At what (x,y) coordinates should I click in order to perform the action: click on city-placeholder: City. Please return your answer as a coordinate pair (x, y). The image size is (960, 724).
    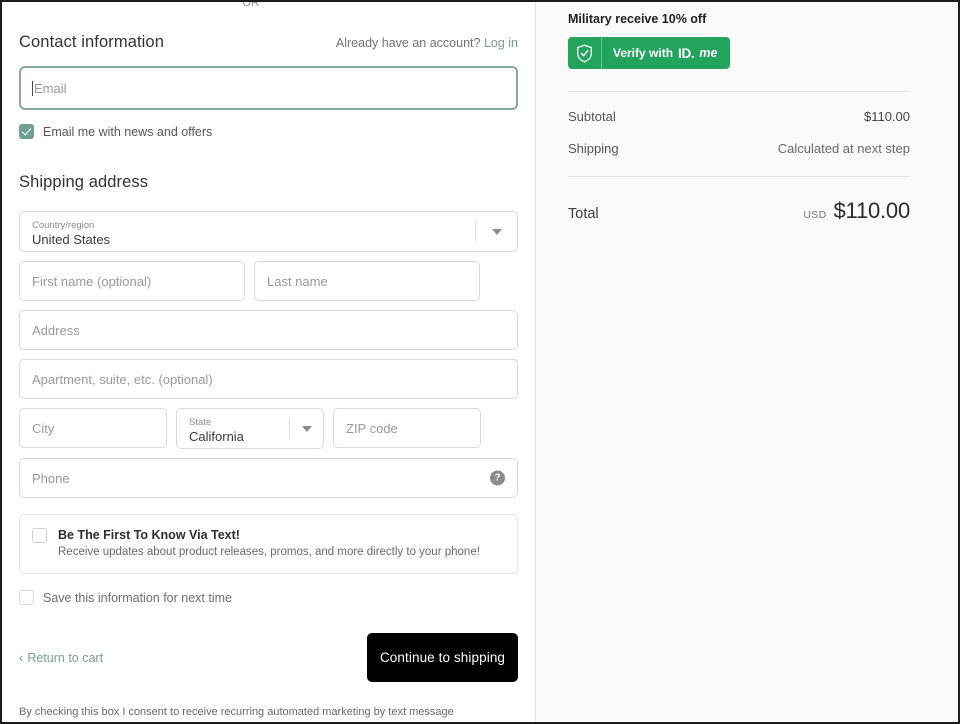
    Looking at the image, I should click on (43, 428).